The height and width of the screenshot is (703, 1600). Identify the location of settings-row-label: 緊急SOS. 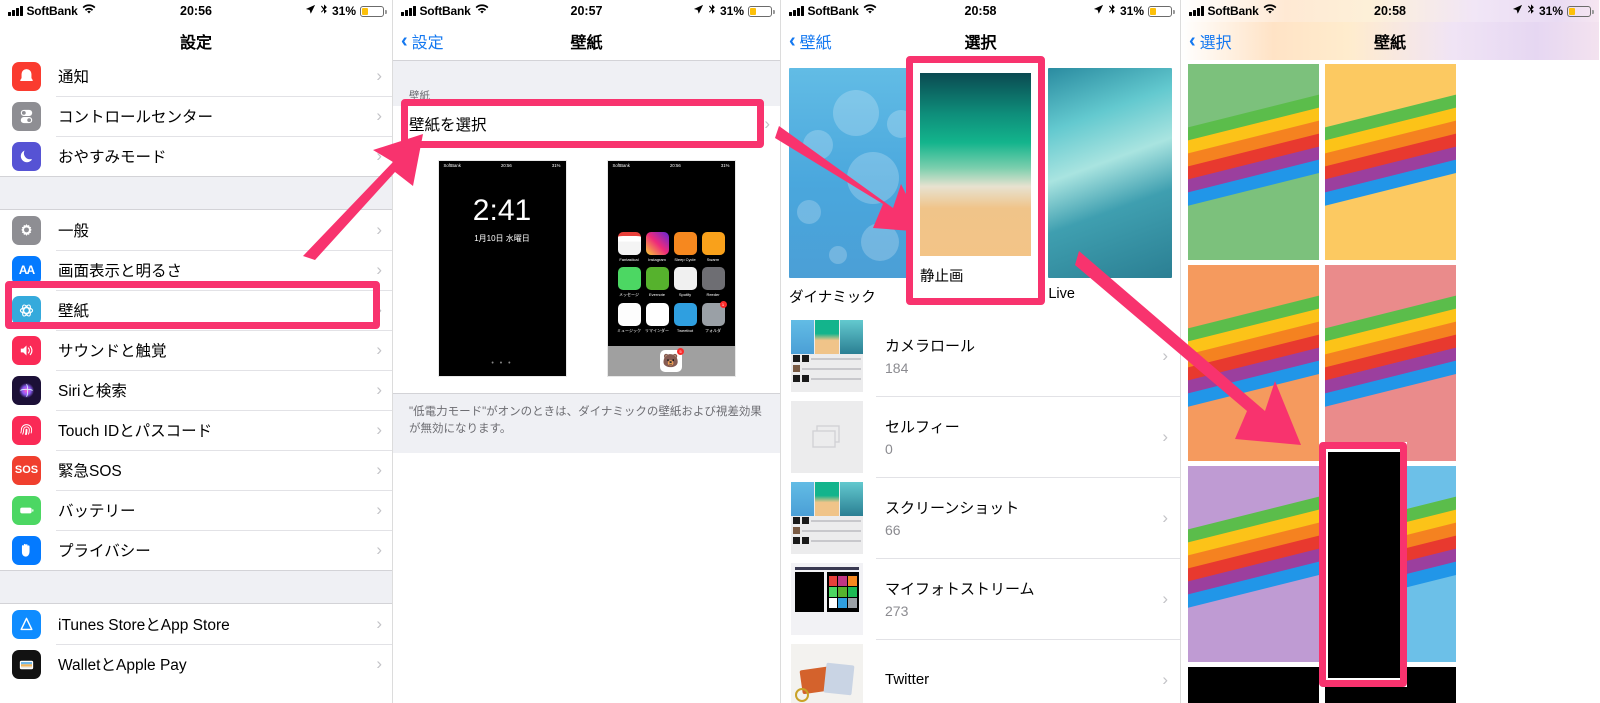
(90, 471).